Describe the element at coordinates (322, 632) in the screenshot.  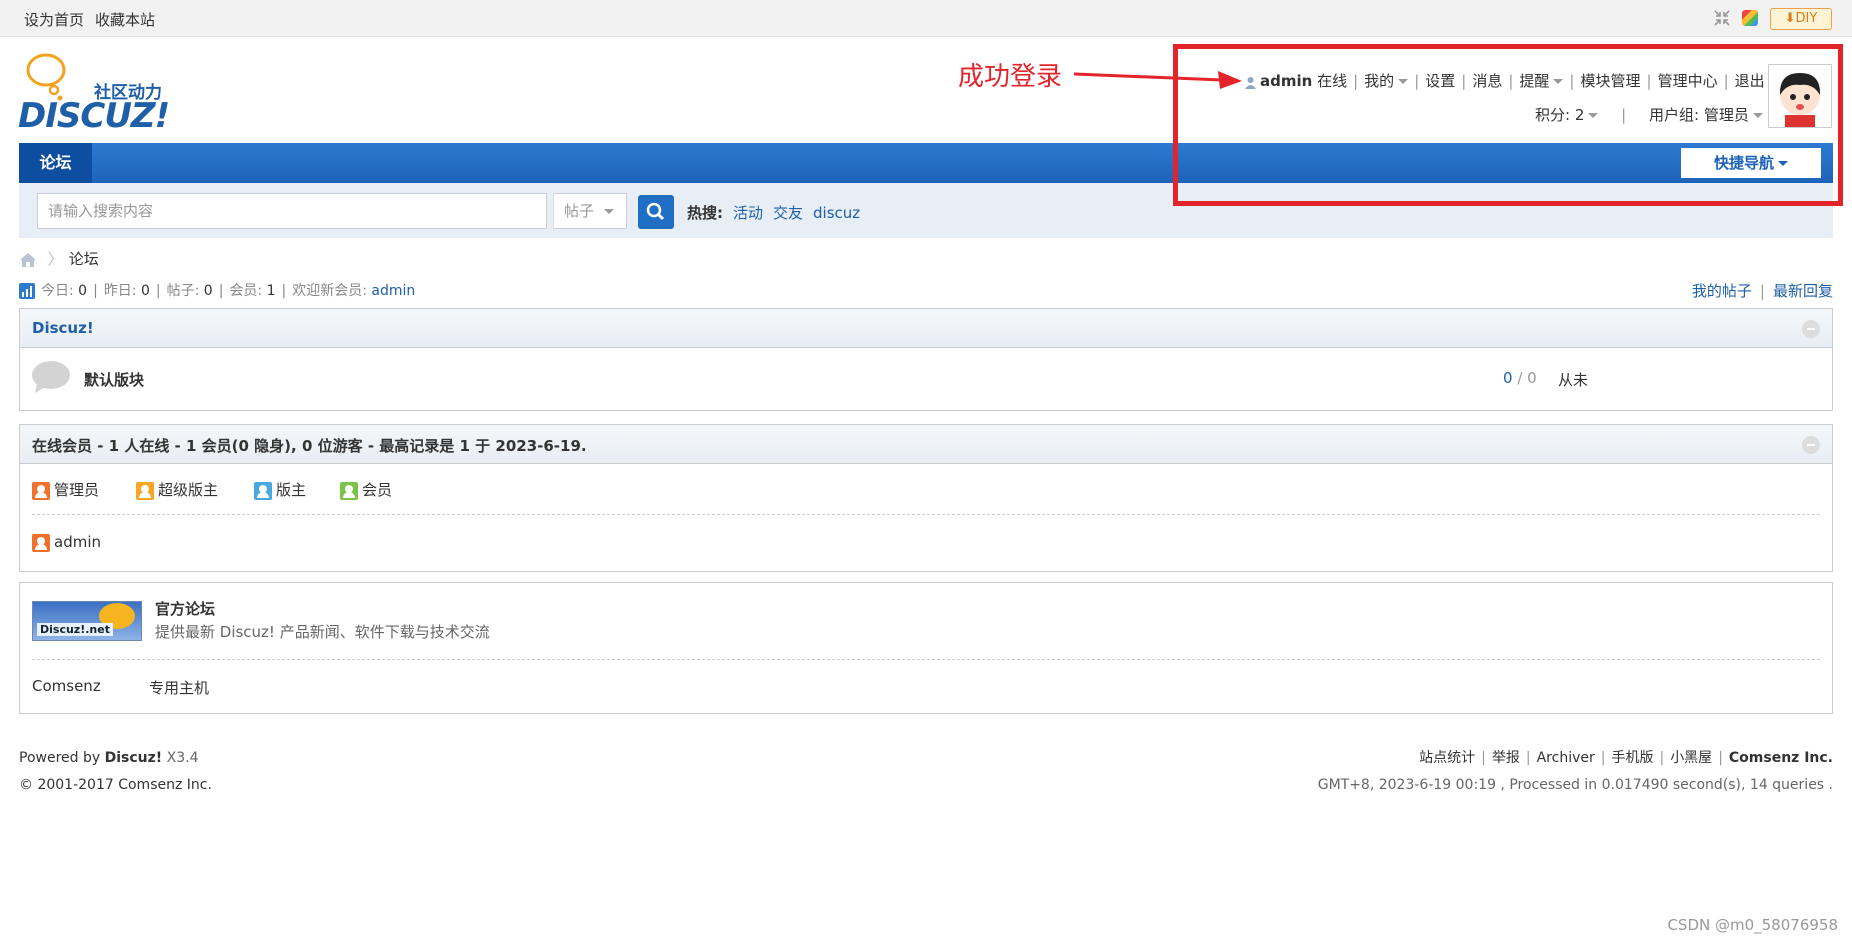
I see `official-forum-desc: 提供最新 Discuz! 产品新闻、软件下载与技术交流` at that location.